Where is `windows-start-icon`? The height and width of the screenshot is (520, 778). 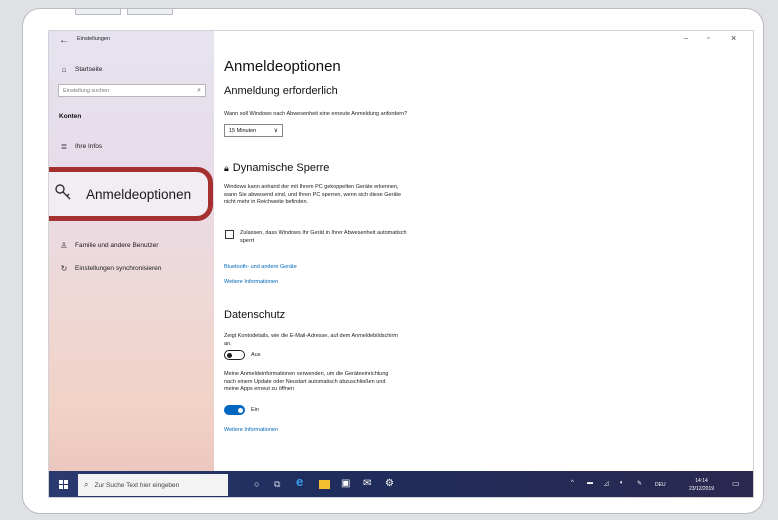
windows-start-icon is located at coordinates (64, 485).